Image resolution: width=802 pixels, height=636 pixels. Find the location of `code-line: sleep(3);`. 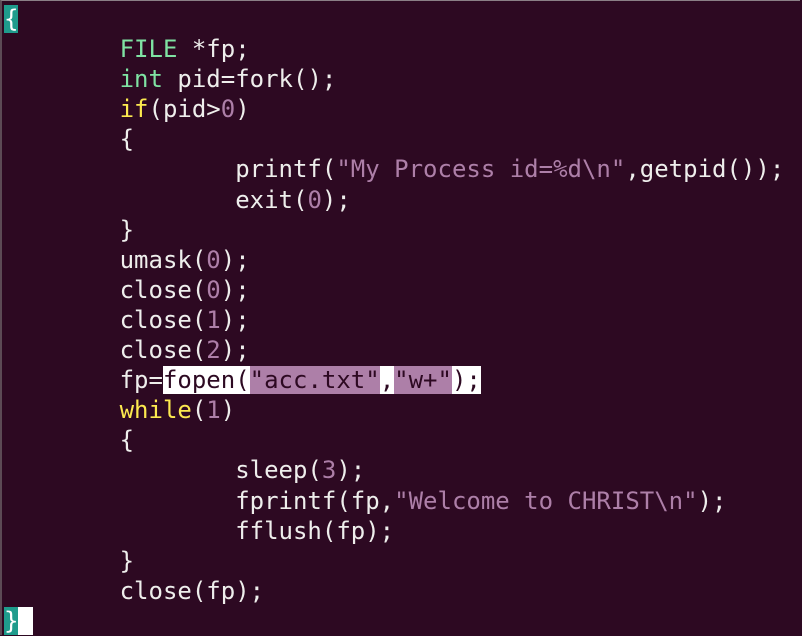

code-line: sleep(3); is located at coordinates (394, 470).